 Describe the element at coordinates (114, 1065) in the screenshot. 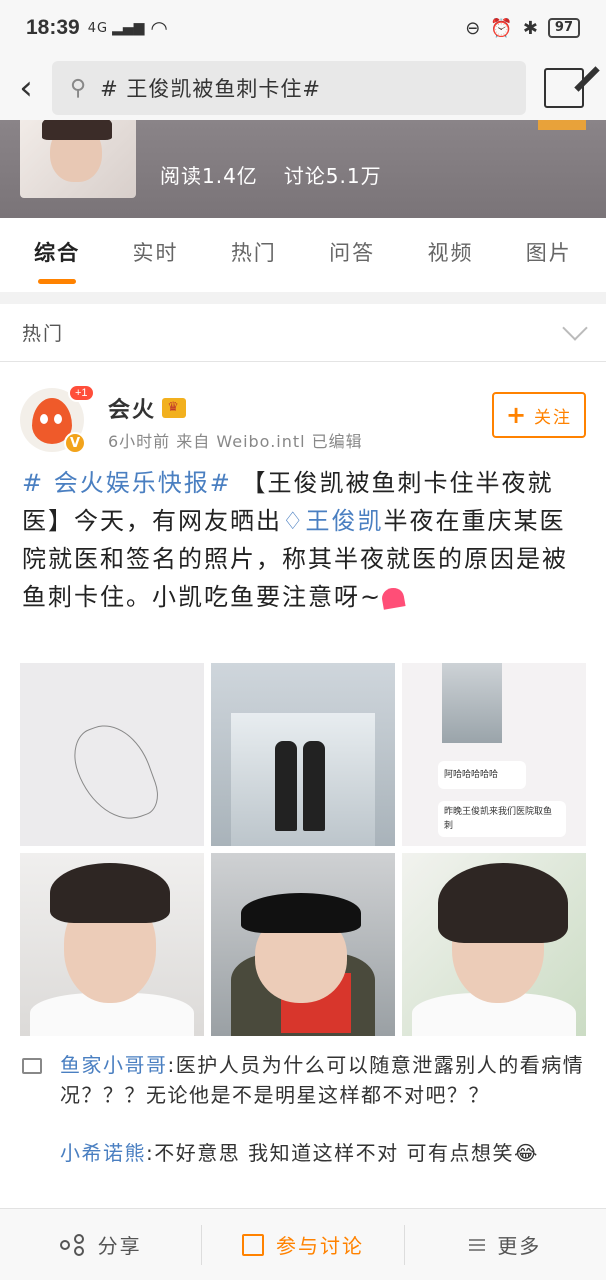

I see `comment-author: 鱼家小哥哥` at that location.